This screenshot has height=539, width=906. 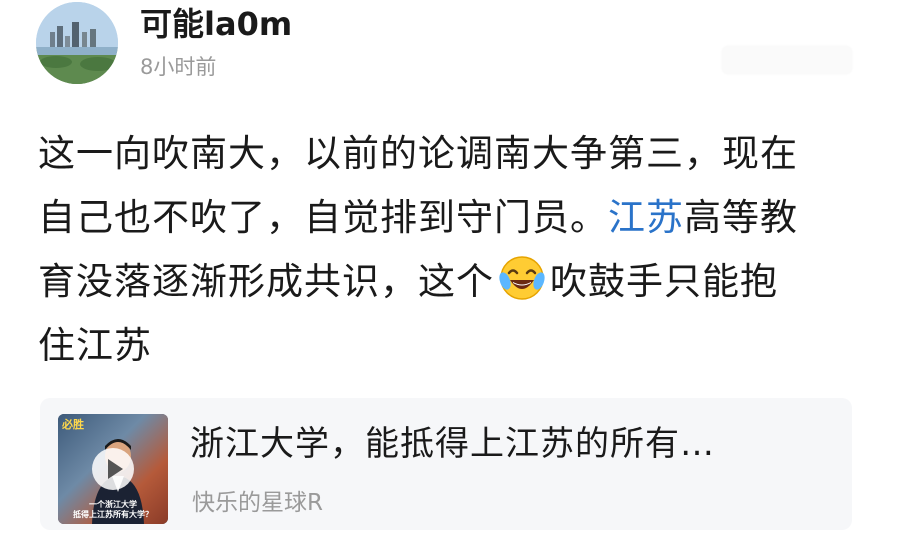 I want to click on post-body-line: 育没落逐渐形成共识，这个 吹鼓手只能抱, so click(x=453, y=282).